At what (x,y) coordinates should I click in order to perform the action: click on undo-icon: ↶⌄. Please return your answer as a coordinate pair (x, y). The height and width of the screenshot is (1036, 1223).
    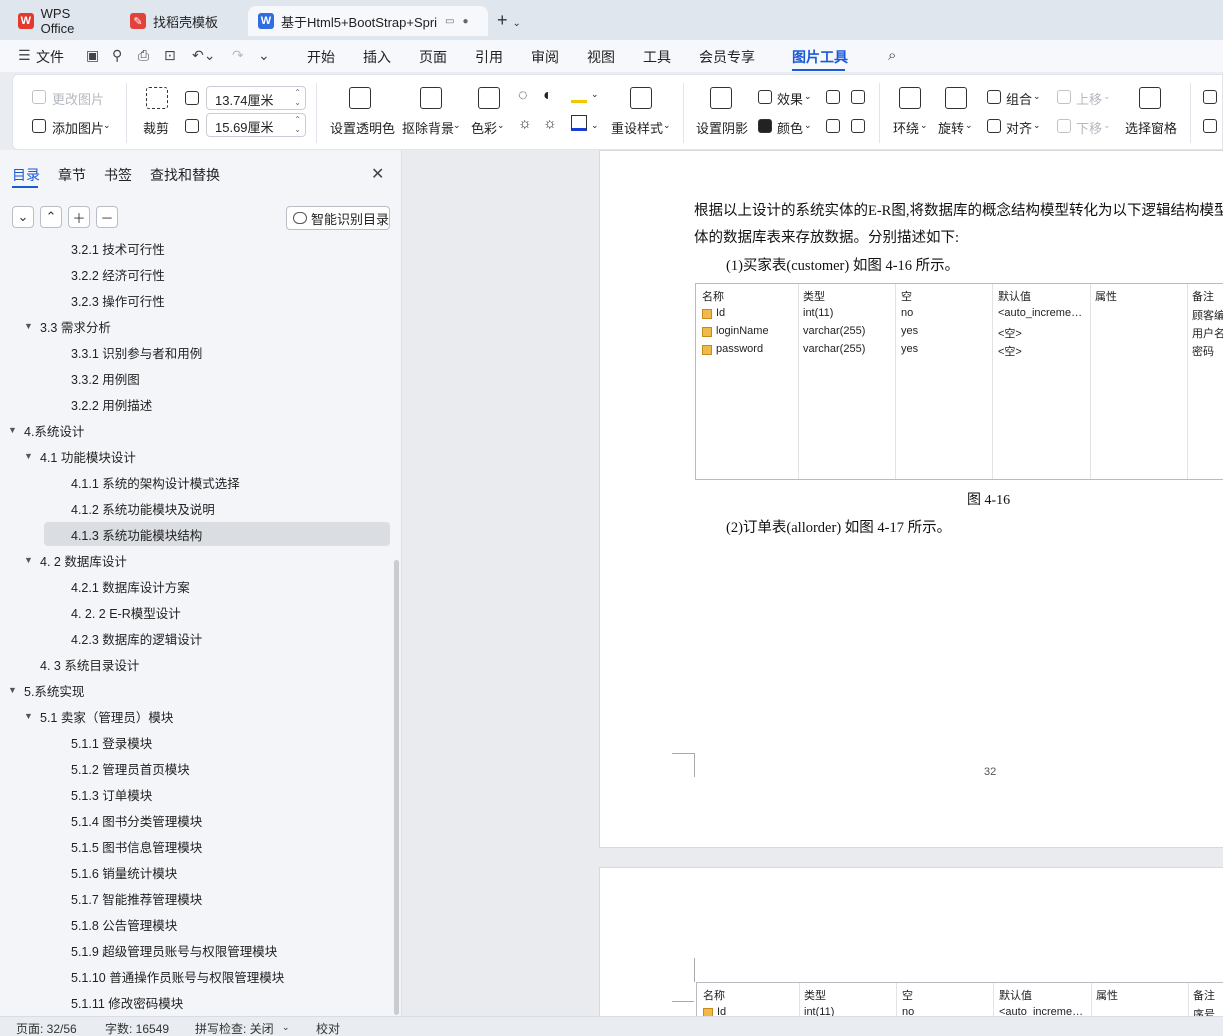
    Looking at the image, I should click on (203, 55).